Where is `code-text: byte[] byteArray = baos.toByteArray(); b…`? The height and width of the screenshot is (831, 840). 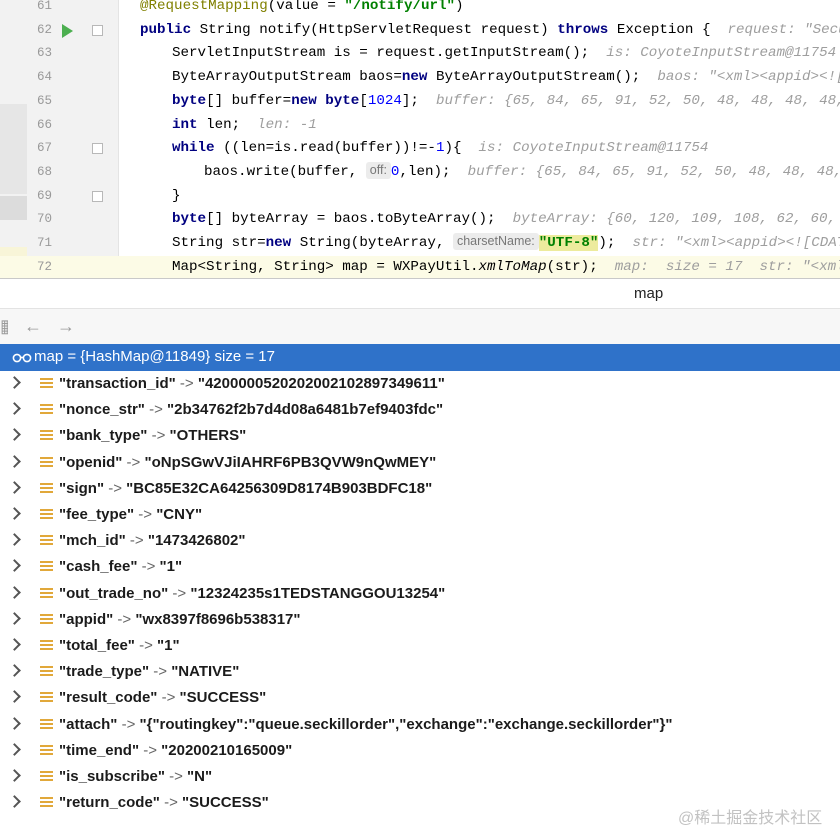
code-text: byte[] byteArray = baos.toByteArray(); b… is located at coordinates (506, 220).